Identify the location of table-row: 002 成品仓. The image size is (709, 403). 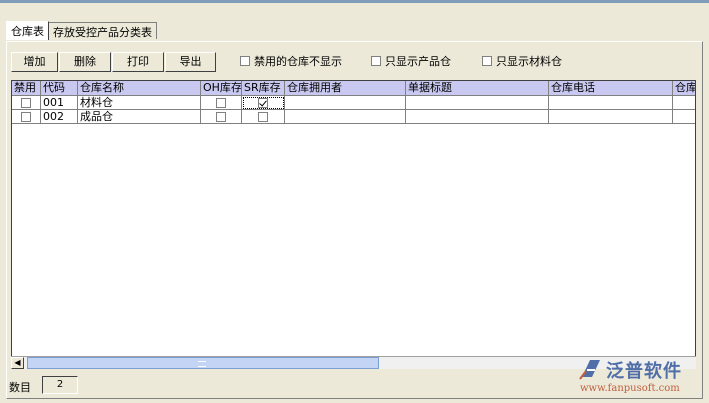
(353, 117).